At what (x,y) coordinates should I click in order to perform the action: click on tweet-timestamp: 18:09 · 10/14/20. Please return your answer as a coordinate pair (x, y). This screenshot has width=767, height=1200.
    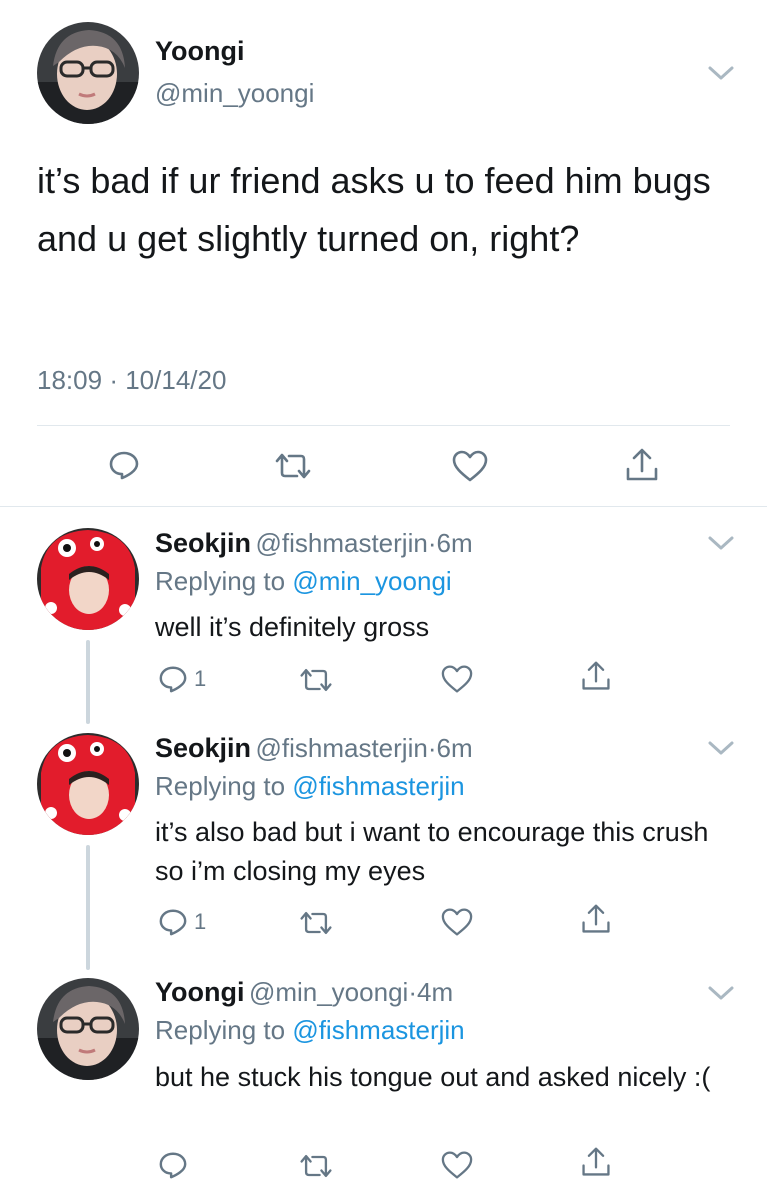
    Looking at the image, I should click on (131, 380).